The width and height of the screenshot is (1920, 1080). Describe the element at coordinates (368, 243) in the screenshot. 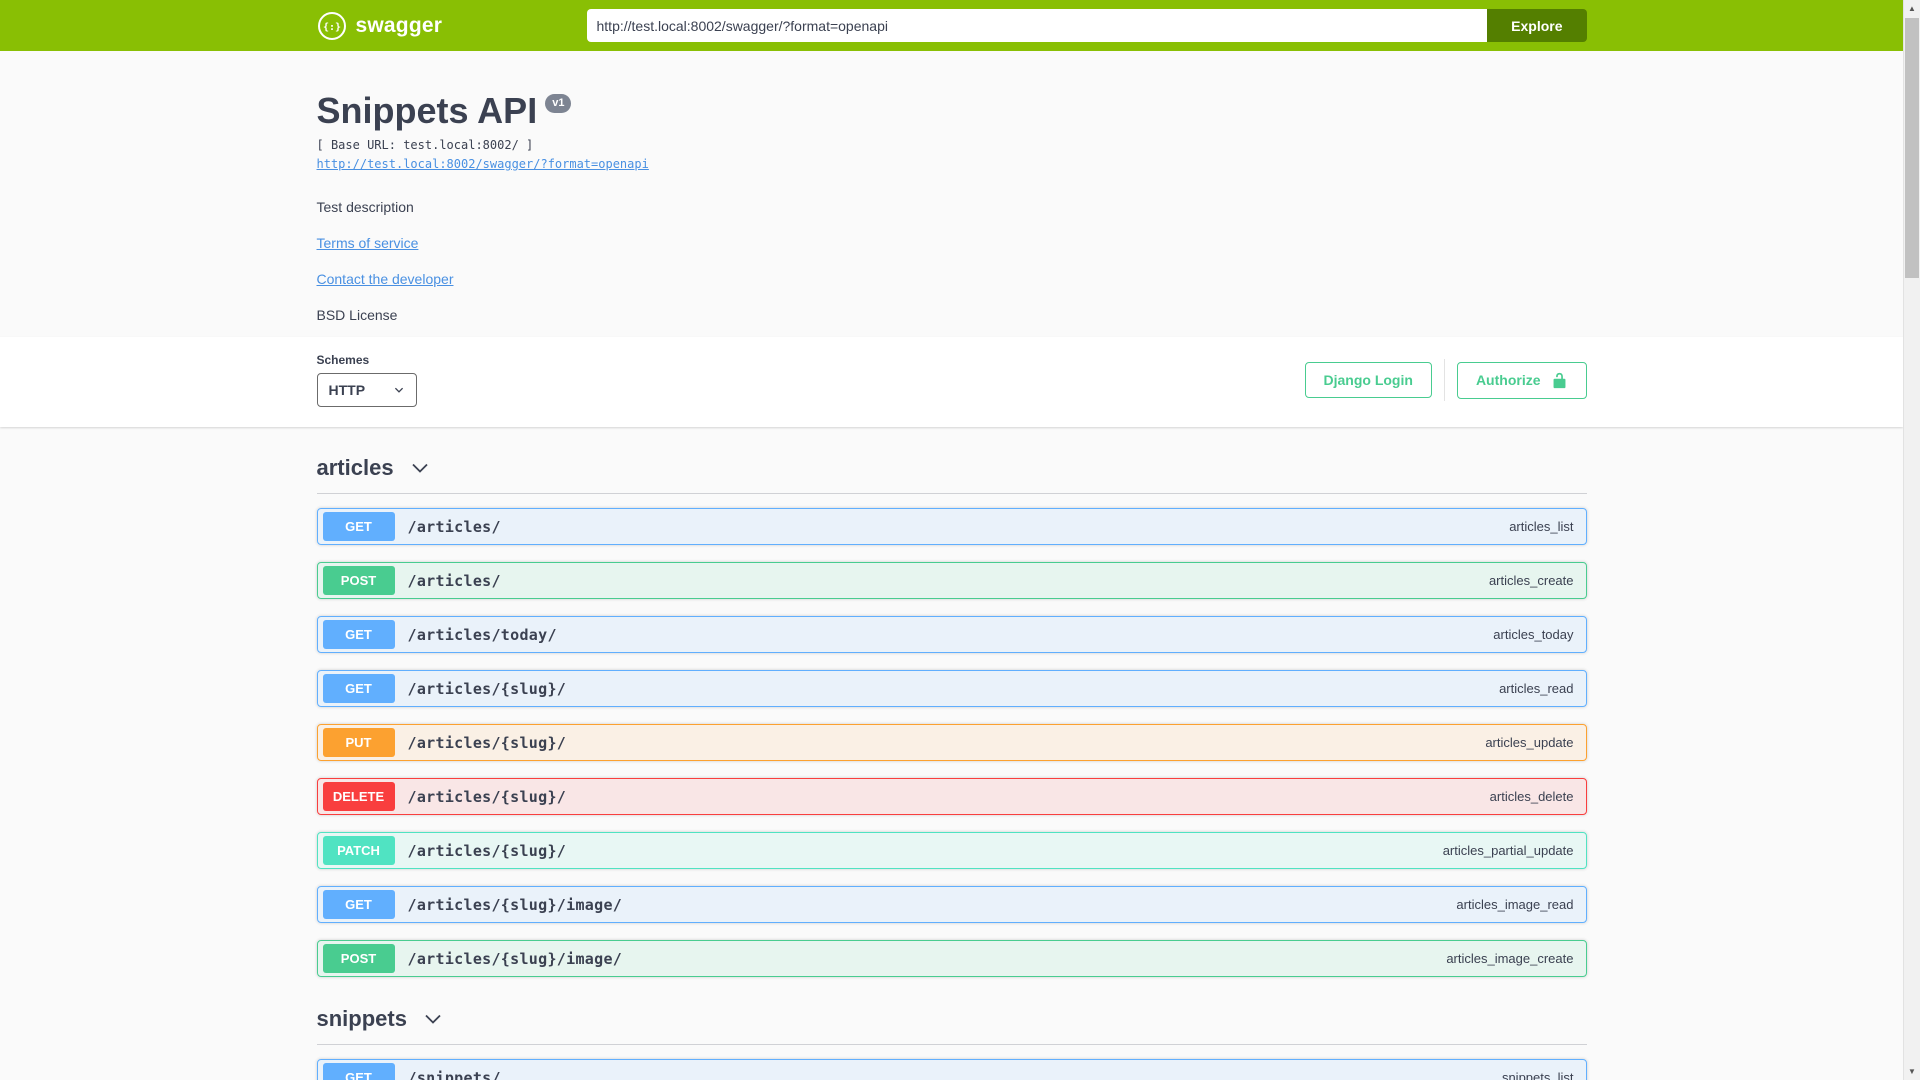

I see `terms-of-service-link: Terms of service` at that location.